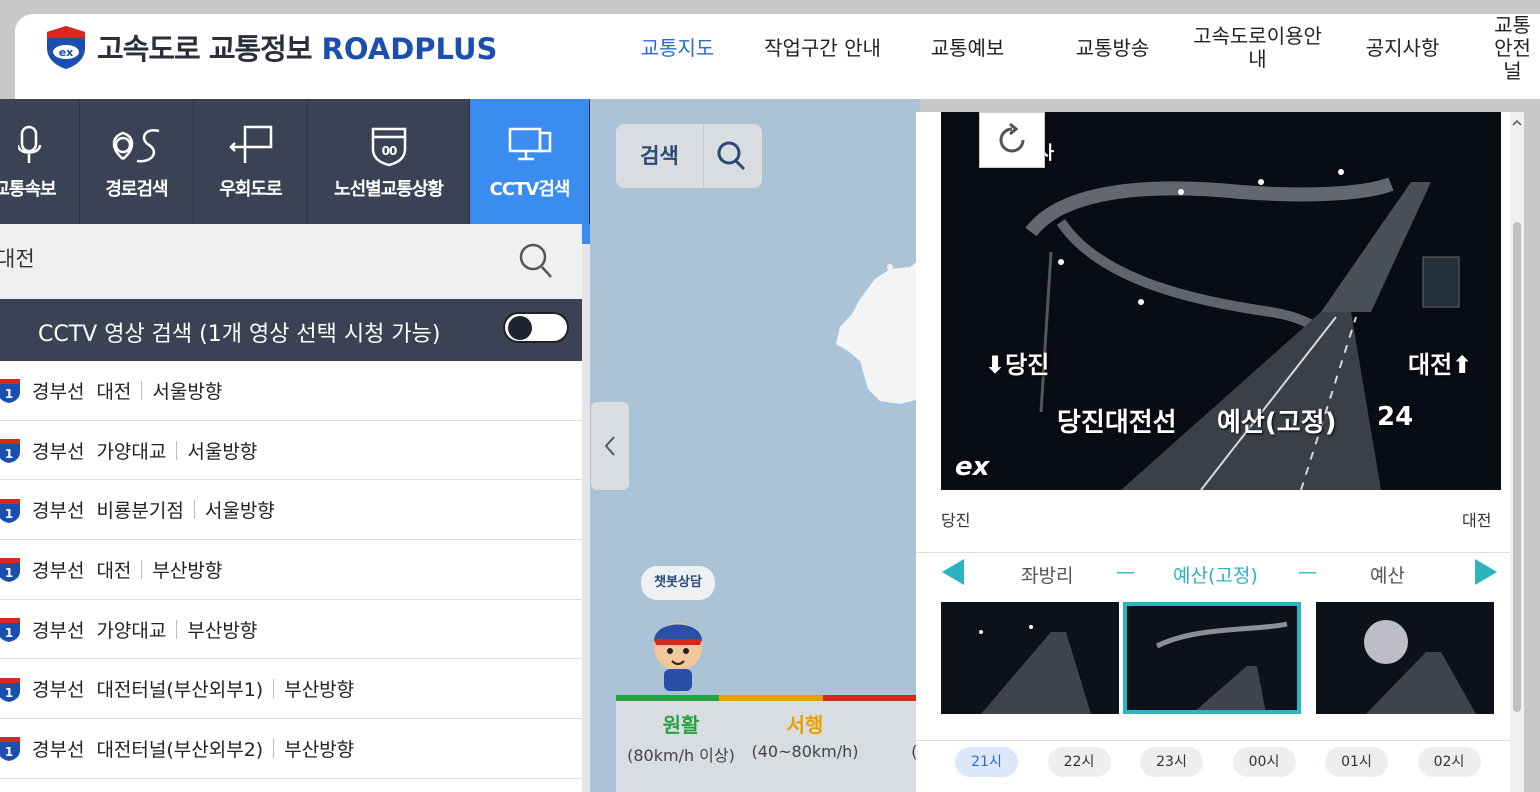  Describe the element at coordinates (536, 327) in the screenshot. I see `cctv-toggle` at that location.